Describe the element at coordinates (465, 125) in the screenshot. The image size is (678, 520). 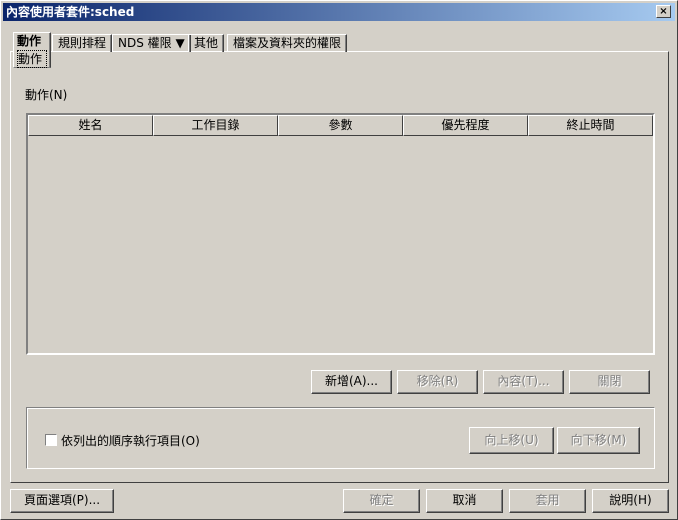
I see `column-header-priority: 優先程度` at that location.